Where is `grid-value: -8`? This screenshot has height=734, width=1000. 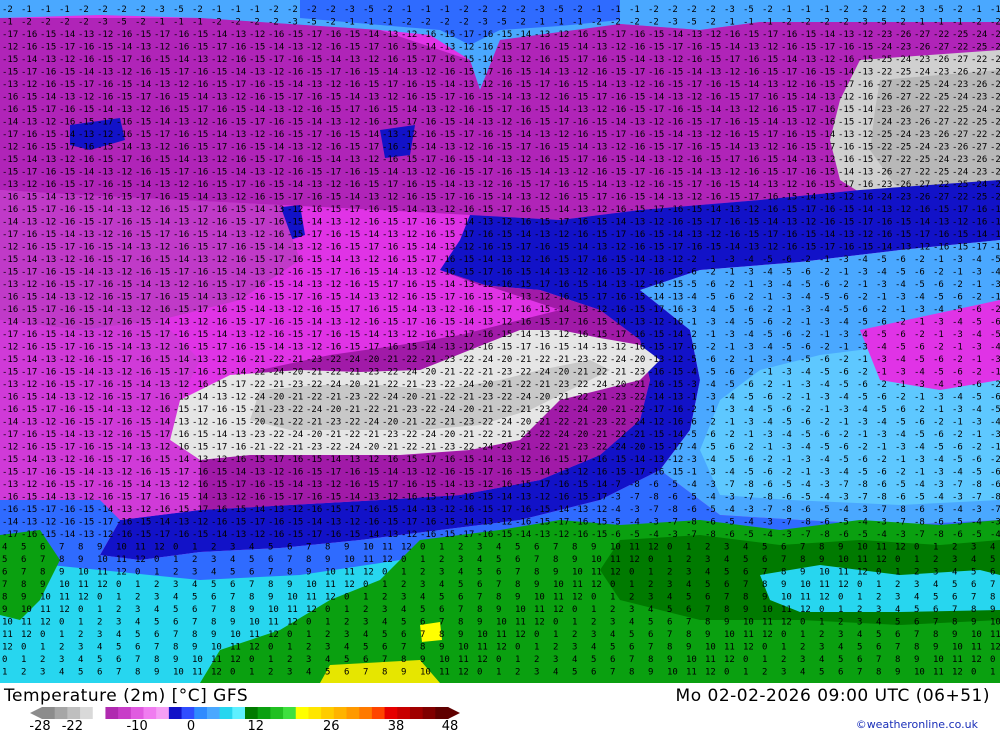 grid-value: -8 is located at coordinates (767, 498).